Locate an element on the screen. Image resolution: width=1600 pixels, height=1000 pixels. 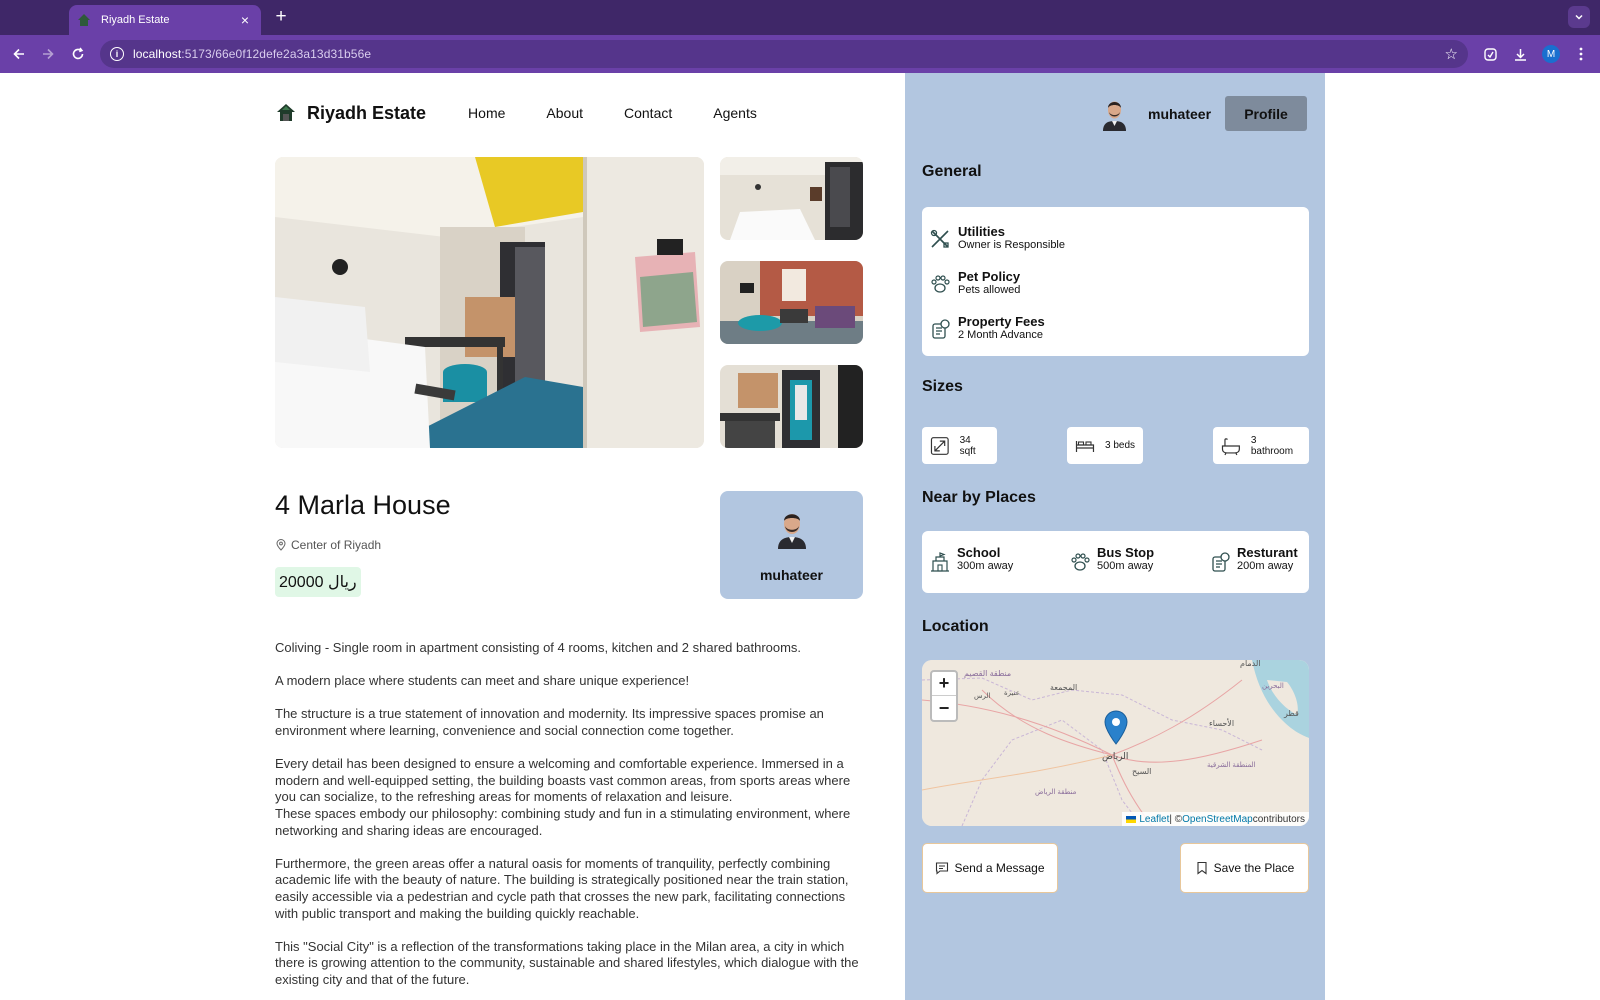
profile-button: Profile is located at coordinates (1266, 113).